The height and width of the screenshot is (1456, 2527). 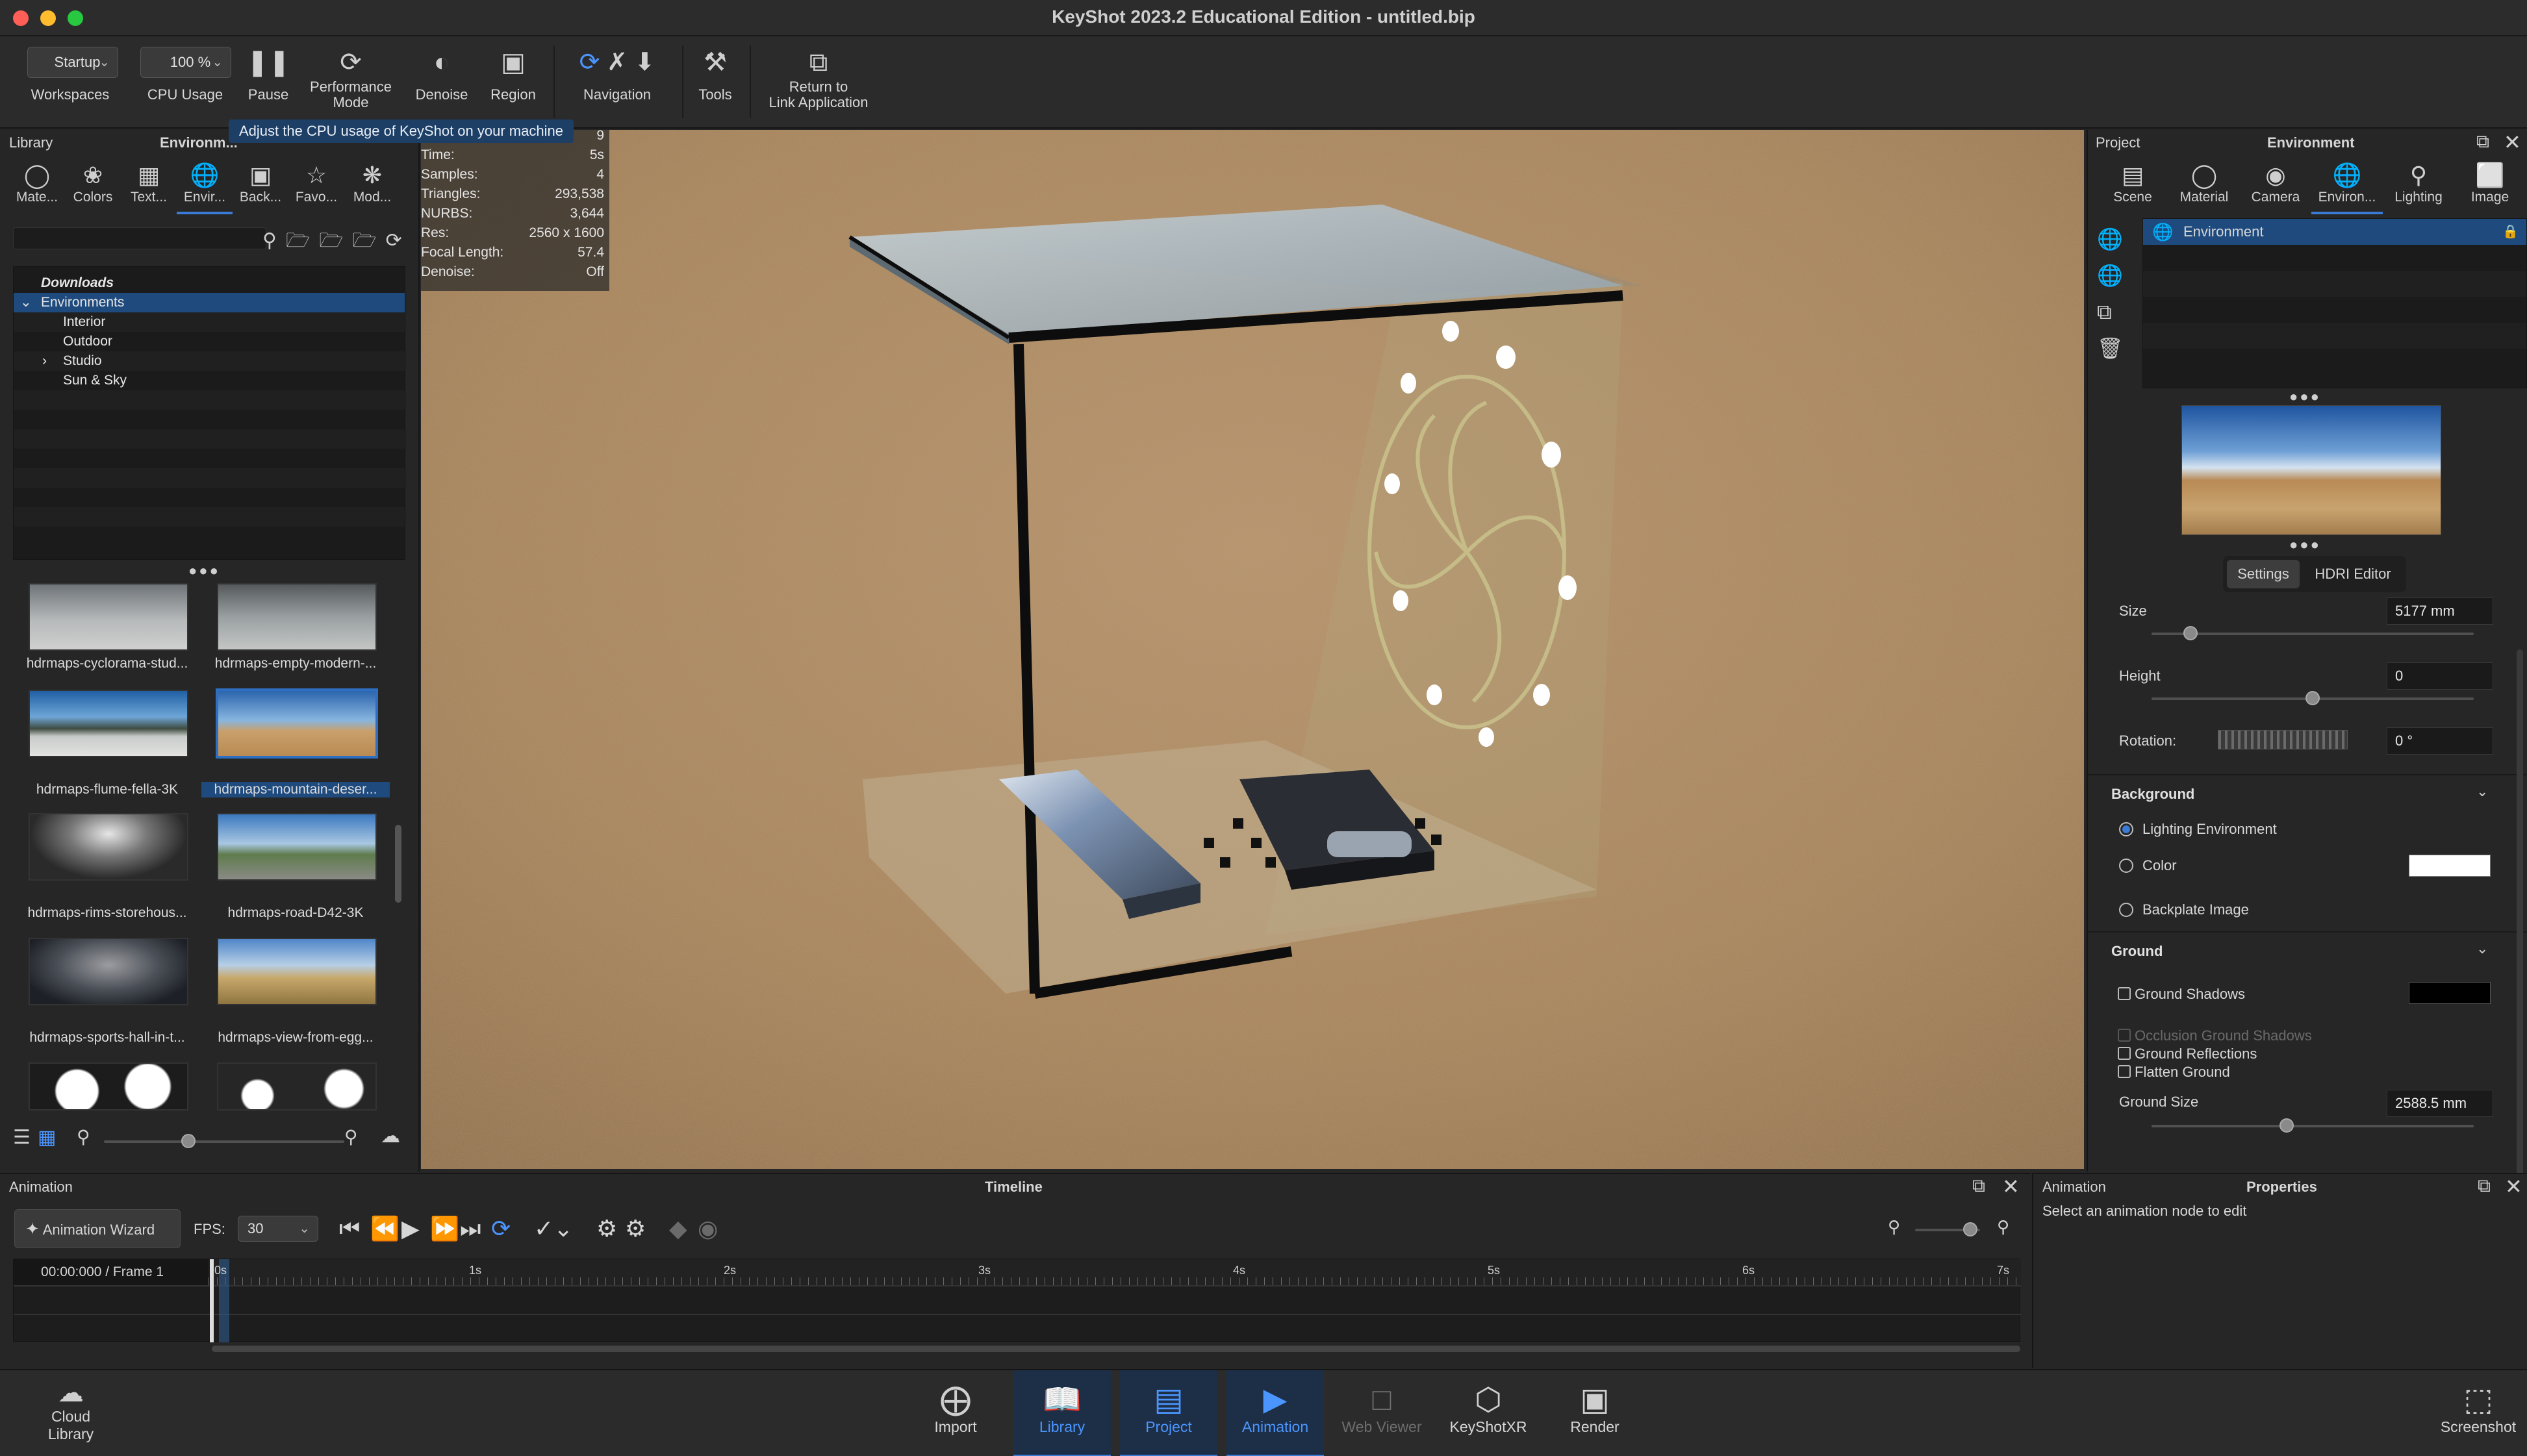 What do you see at coordinates (390, 1136) in the screenshot?
I see `cloud-download-icon: ☁` at bounding box center [390, 1136].